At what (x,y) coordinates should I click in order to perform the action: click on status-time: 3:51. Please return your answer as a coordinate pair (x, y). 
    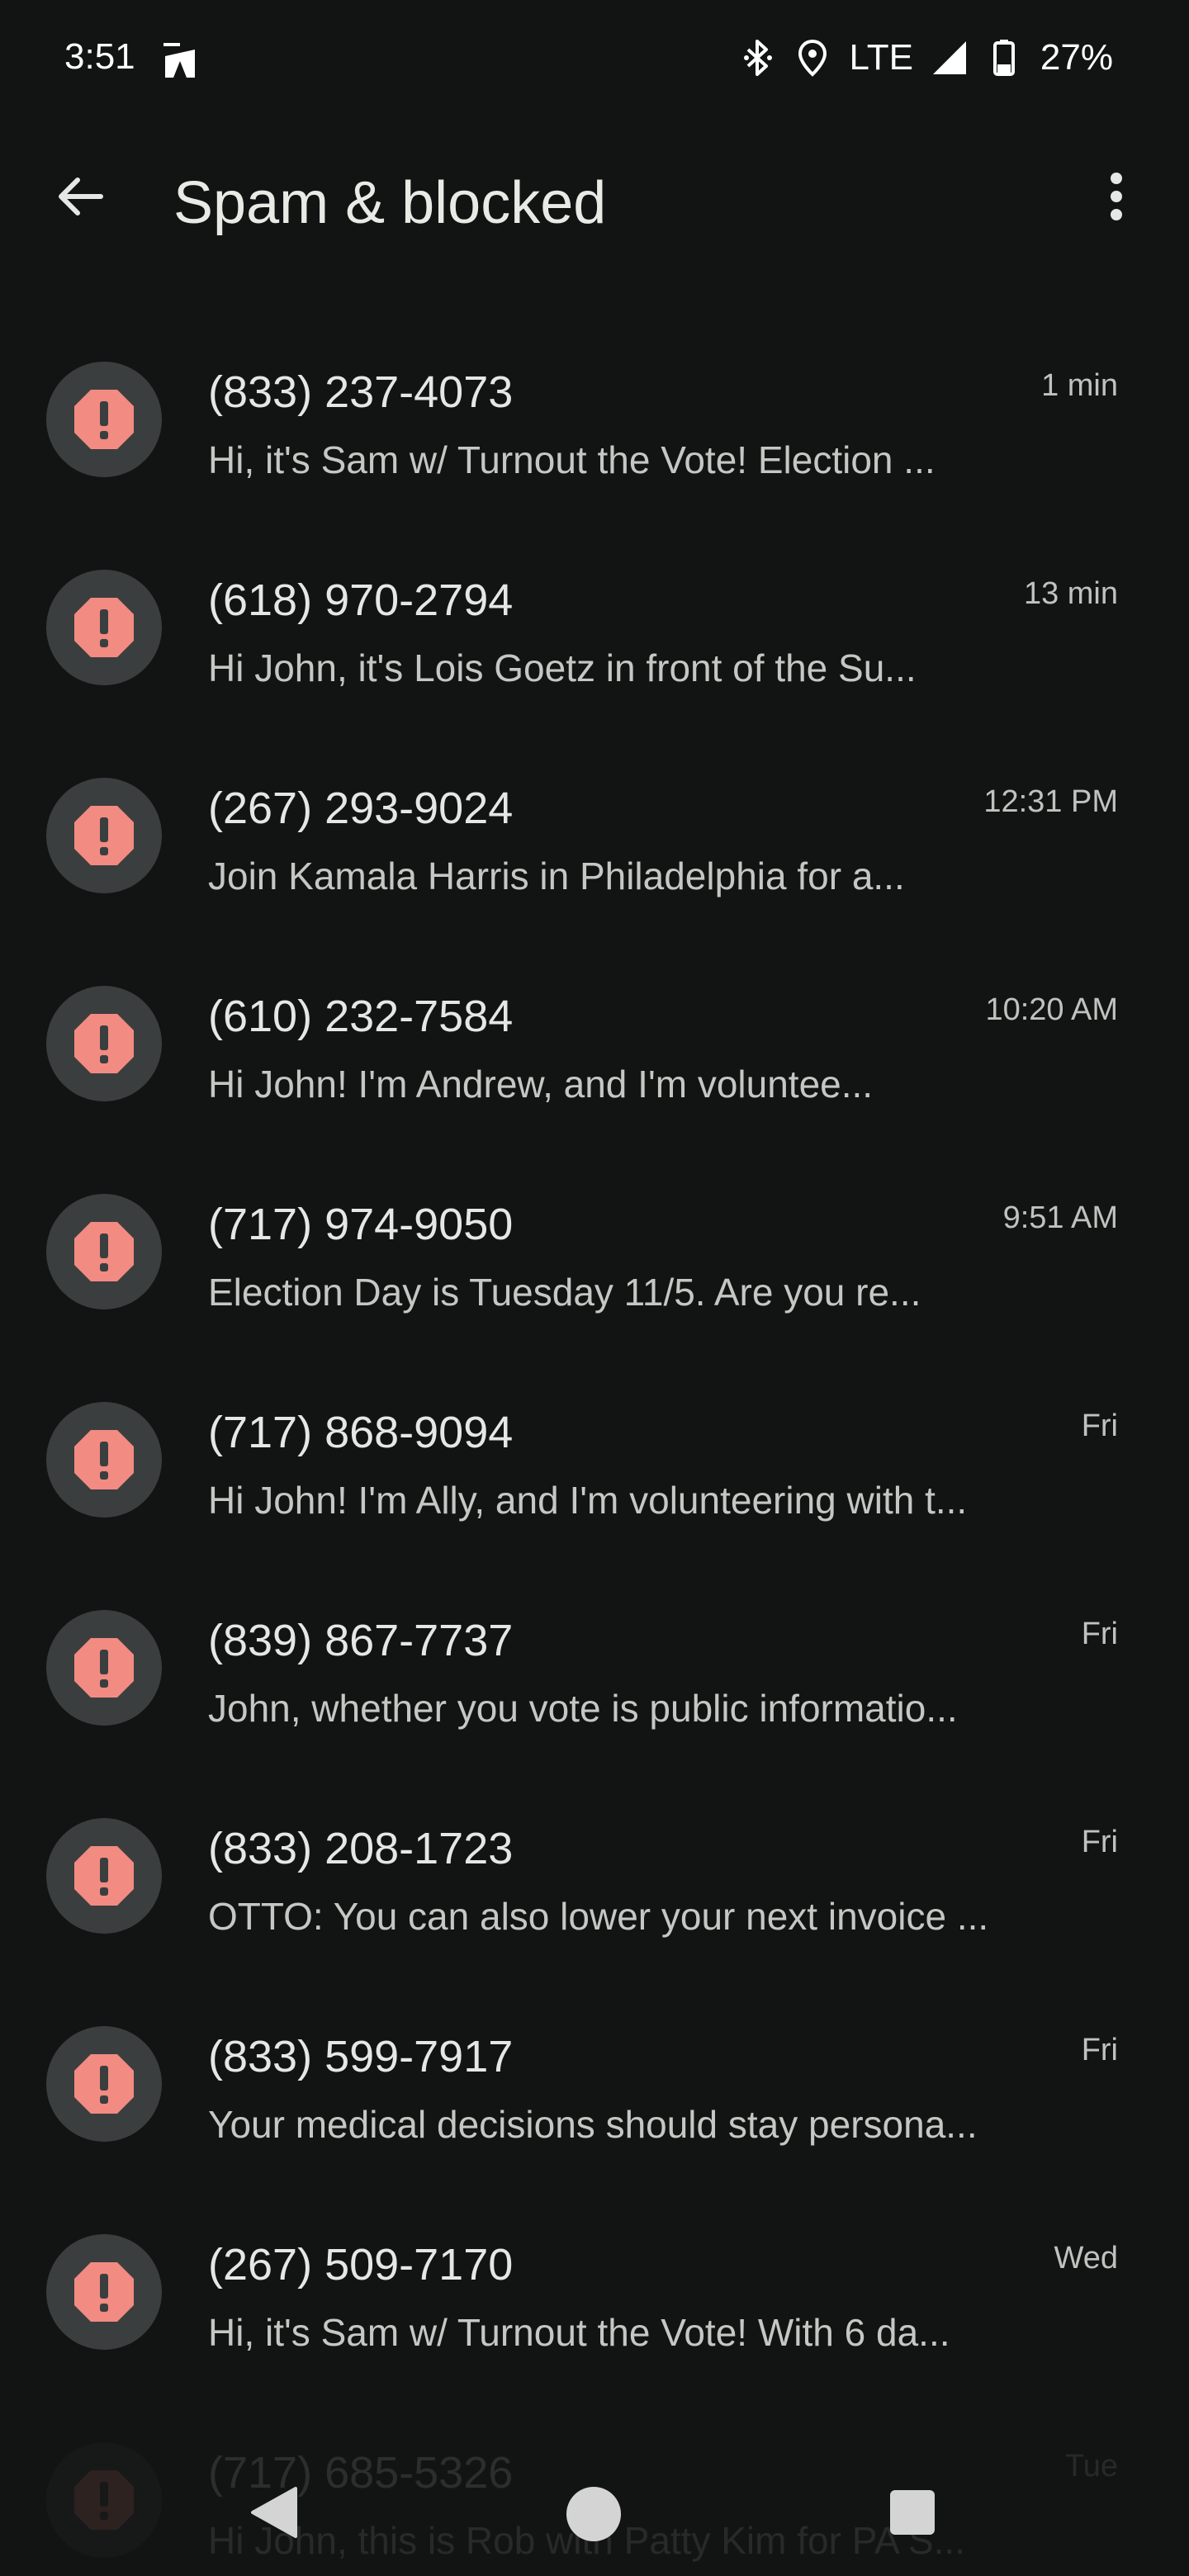
    Looking at the image, I should click on (99, 56).